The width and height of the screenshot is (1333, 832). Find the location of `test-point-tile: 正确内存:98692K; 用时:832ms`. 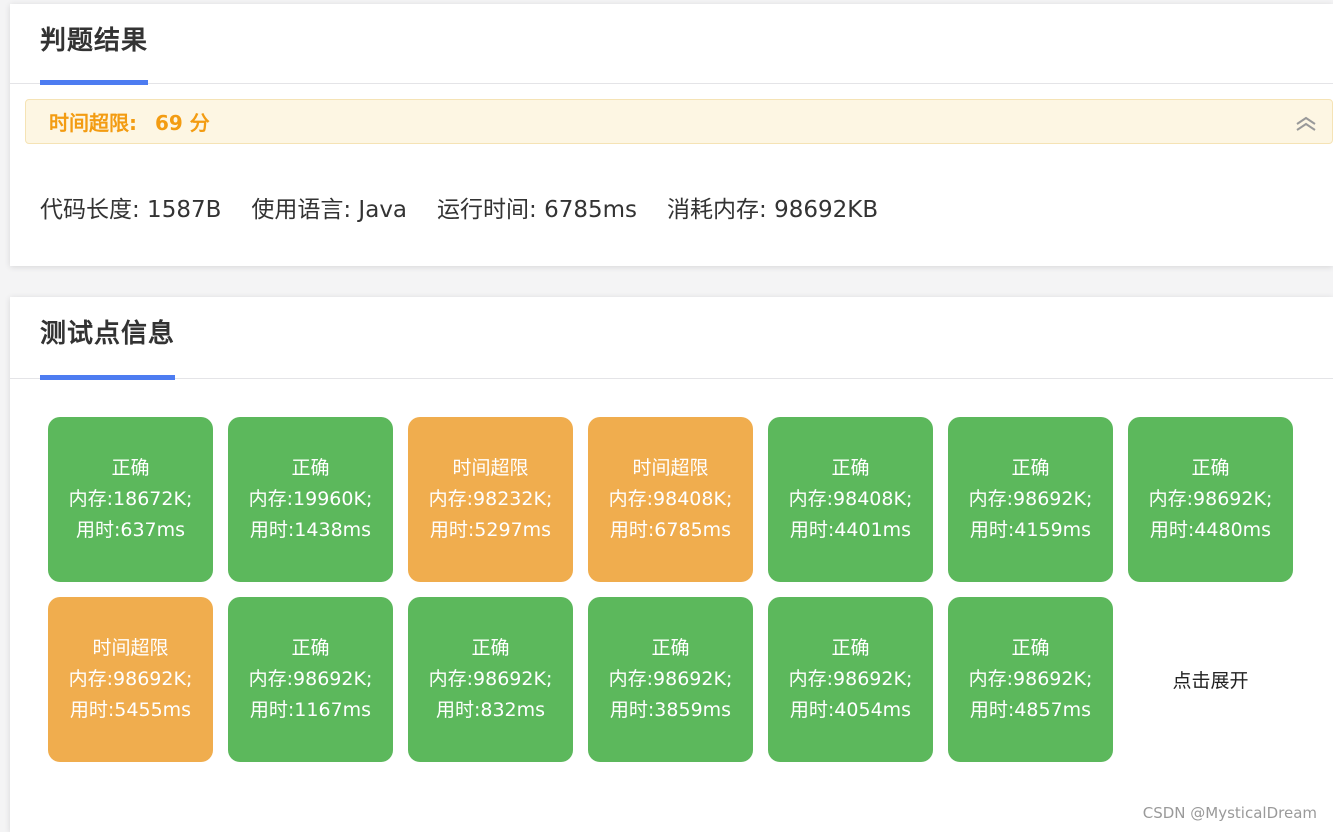

test-point-tile: 正确内存:98692K; 用时:832ms is located at coordinates (490, 679).